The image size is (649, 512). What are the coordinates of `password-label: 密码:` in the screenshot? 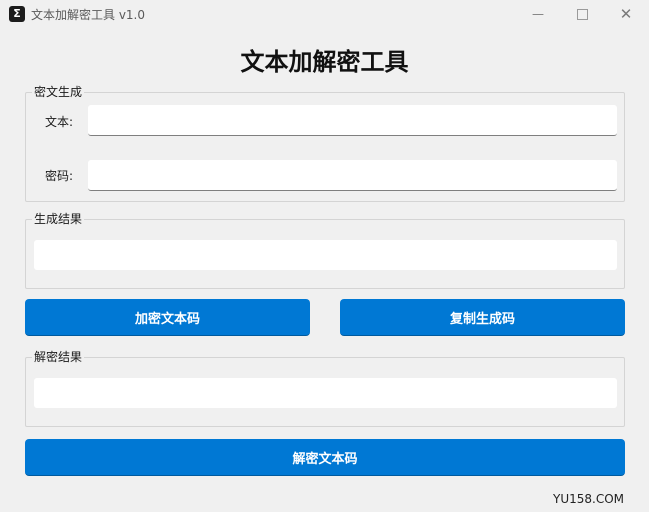 It's located at (59, 176).